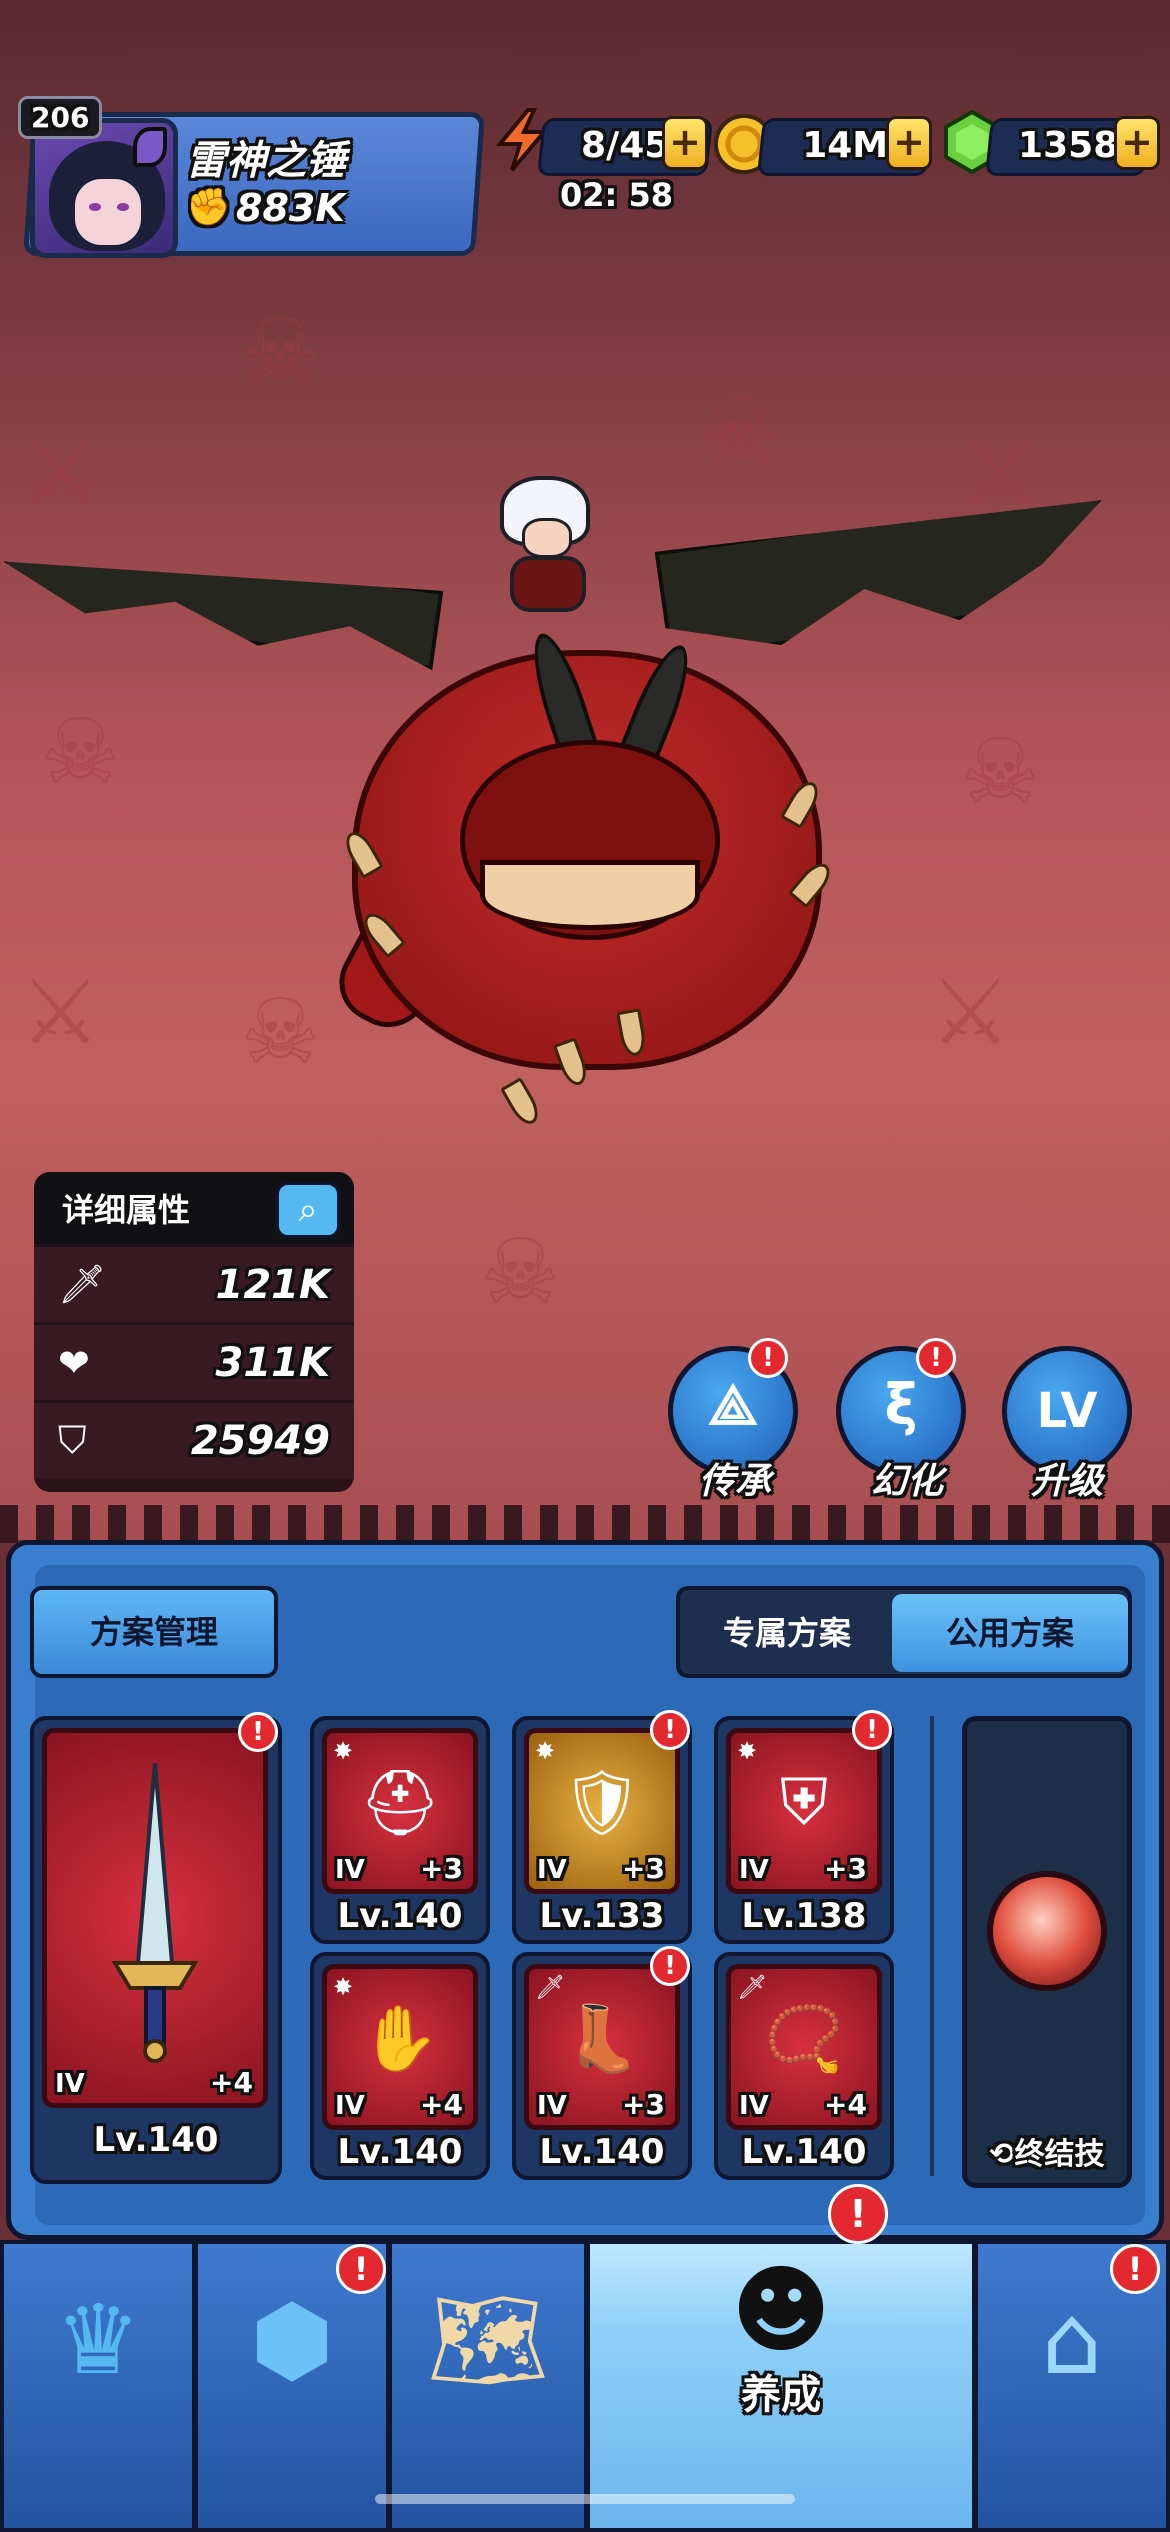 This screenshot has width=1170, height=2532. What do you see at coordinates (82, 1284) in the screenshot?
I see `sword-icon: 🗡` at bounding box center [82, 1284].